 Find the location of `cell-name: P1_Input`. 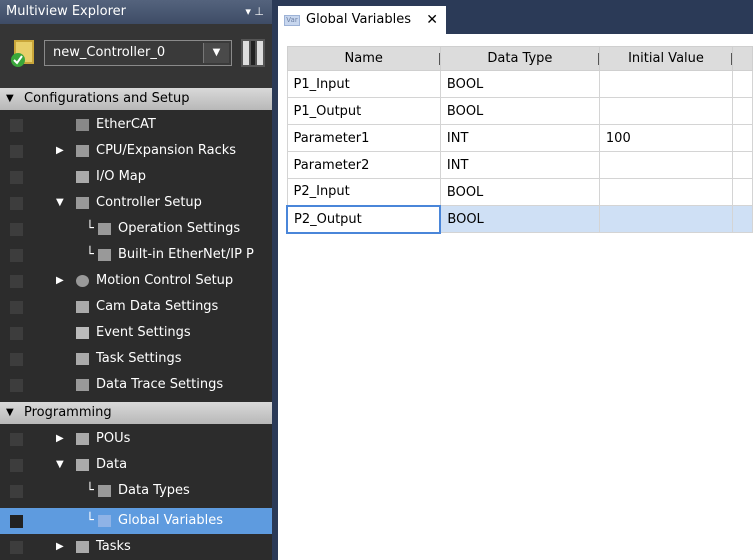

cell-name: P1_Input is located at coordinates (363, 84).